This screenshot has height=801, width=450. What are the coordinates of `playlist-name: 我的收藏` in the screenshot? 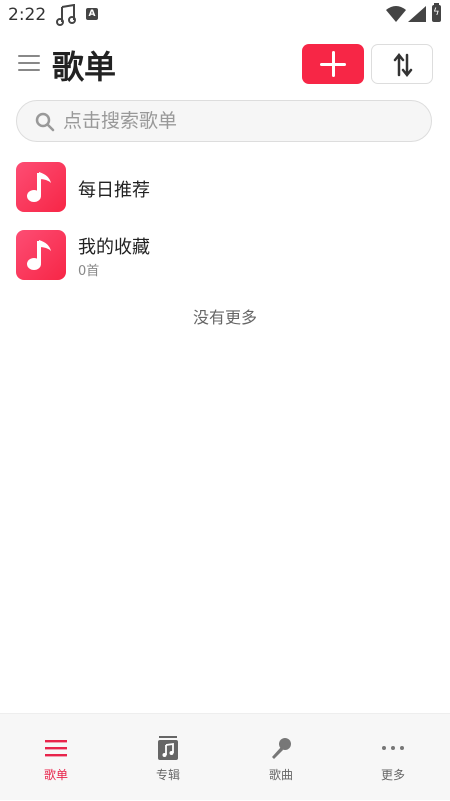 It's located at (114, 247).